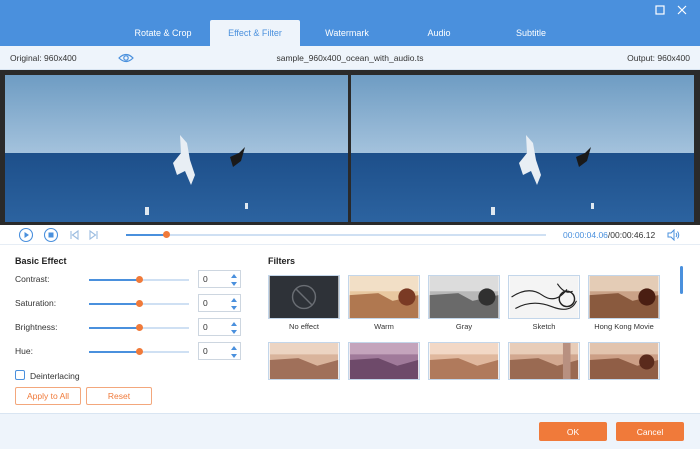 The height and width of the screenshot is (449, 700). I want to click on brightness-stepper: 0, so click(219, 327).